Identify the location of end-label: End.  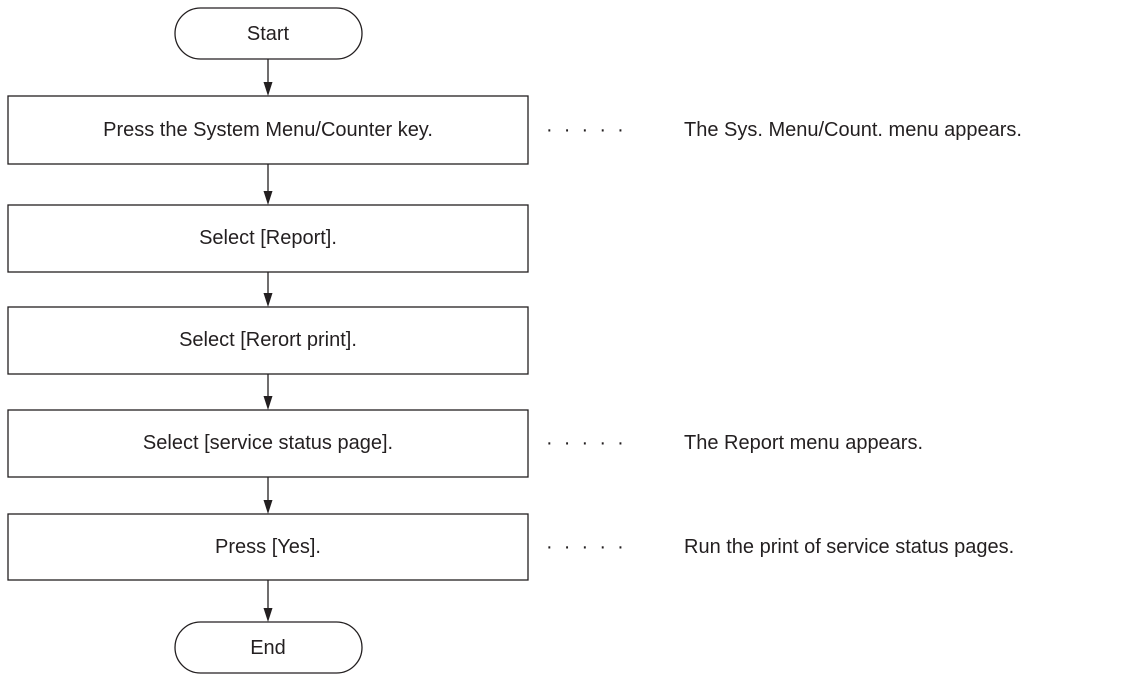
(268, 648).